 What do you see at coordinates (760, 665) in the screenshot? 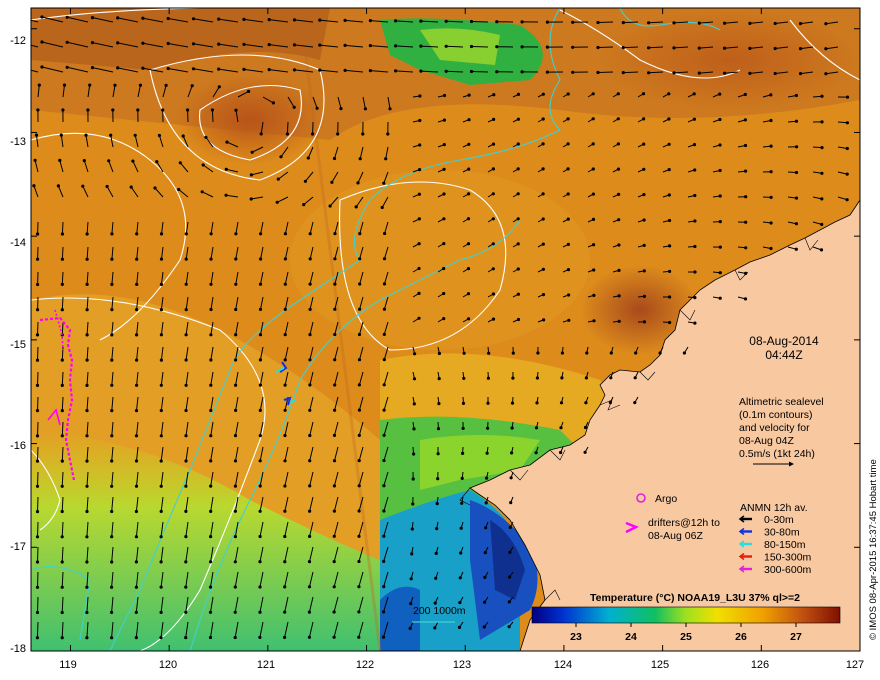
I see `lon-label: 126` at bounding box center [760, 665].